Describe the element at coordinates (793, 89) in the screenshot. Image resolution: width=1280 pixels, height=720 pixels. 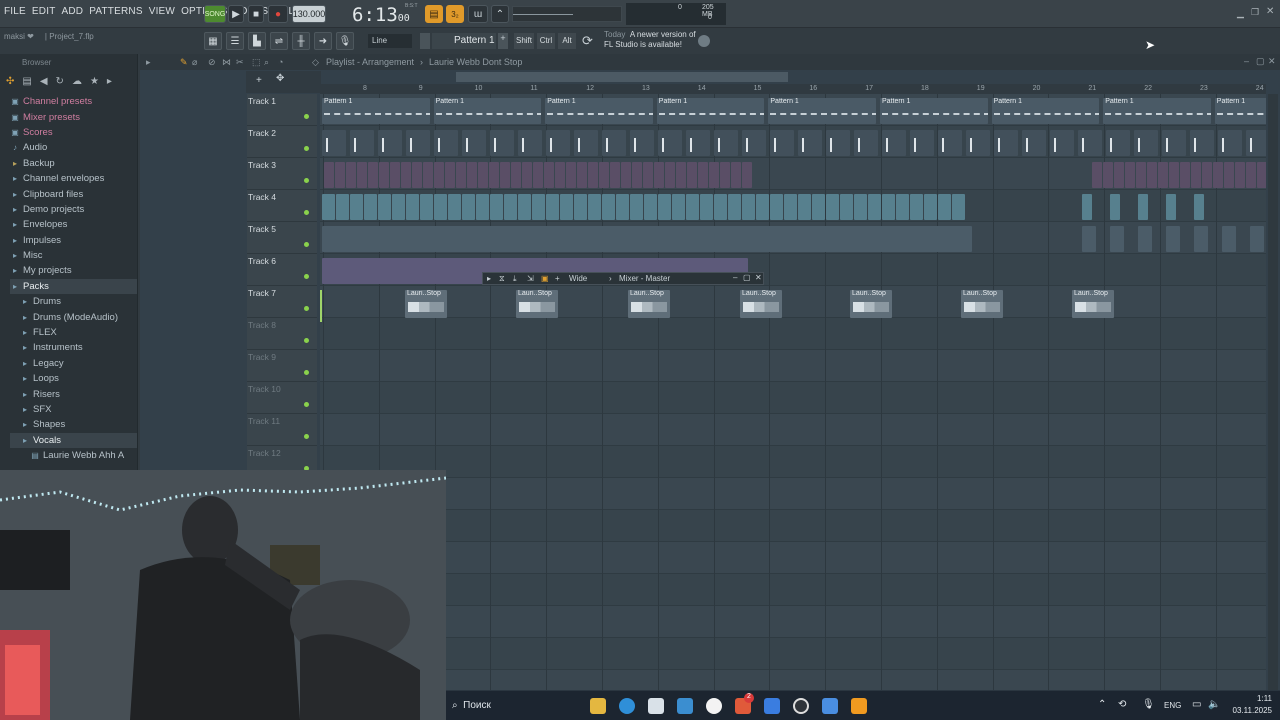
I see `timeline-ruler: 8 9 10 11 12 13 14 15 16 17 18 19 20 21 22 23 24` at that location.